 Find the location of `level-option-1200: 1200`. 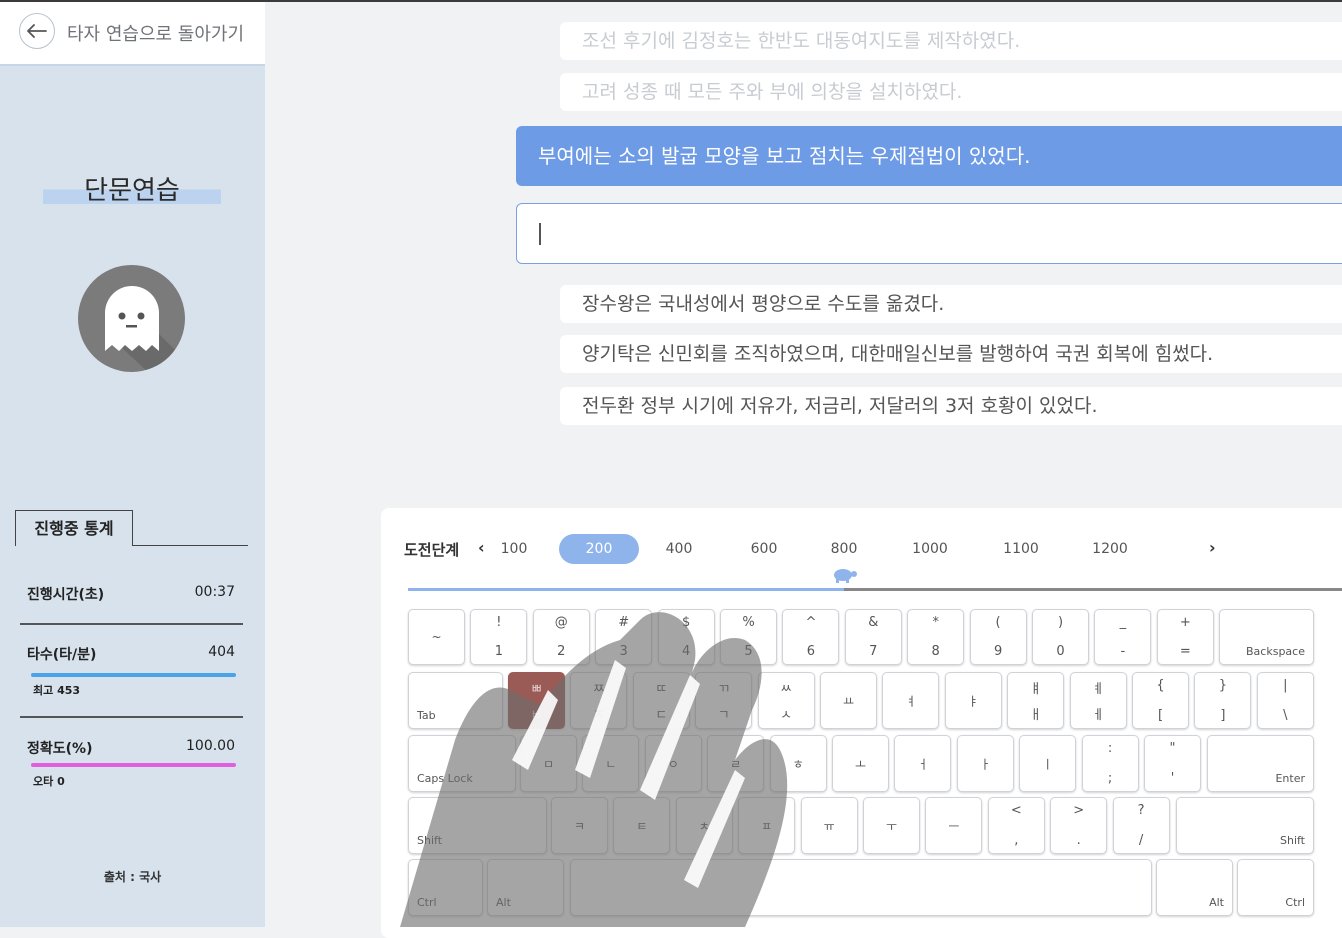

level-option-1200: 1200 is located at coordinates (1110, 549).